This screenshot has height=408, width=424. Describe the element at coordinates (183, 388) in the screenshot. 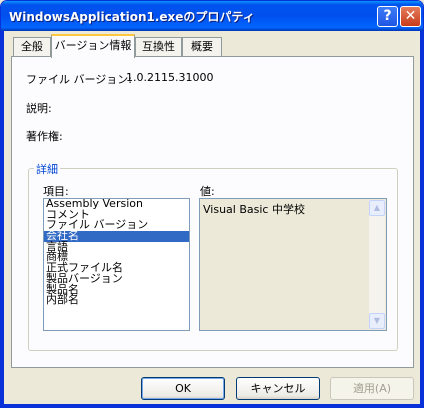

I see `ok-button: OK` at that location.